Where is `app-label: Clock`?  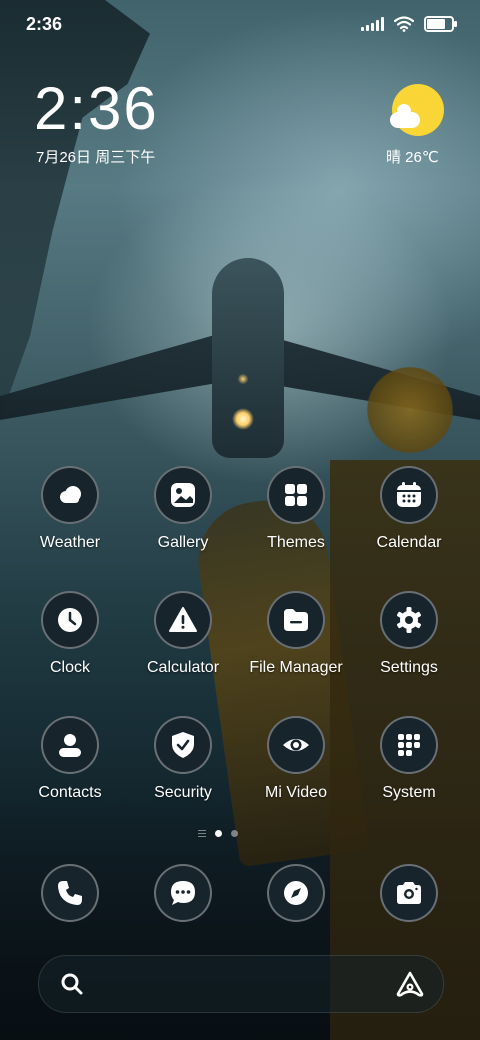
app-label: Clock is located at coordinates (69, 667).